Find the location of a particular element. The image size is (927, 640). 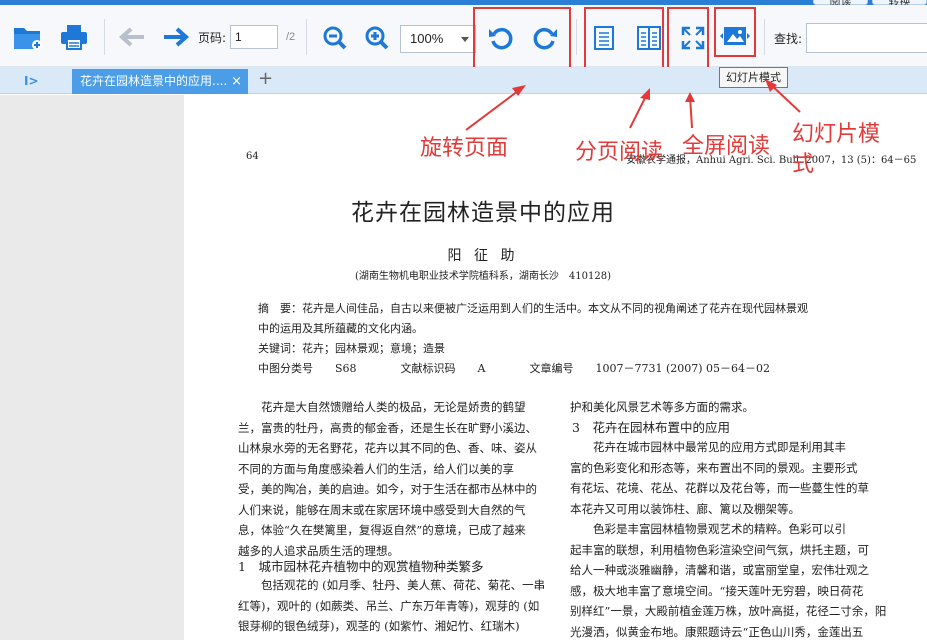

annotation-slideshow: 幻灯片模 is located at coordinates (836, 134).